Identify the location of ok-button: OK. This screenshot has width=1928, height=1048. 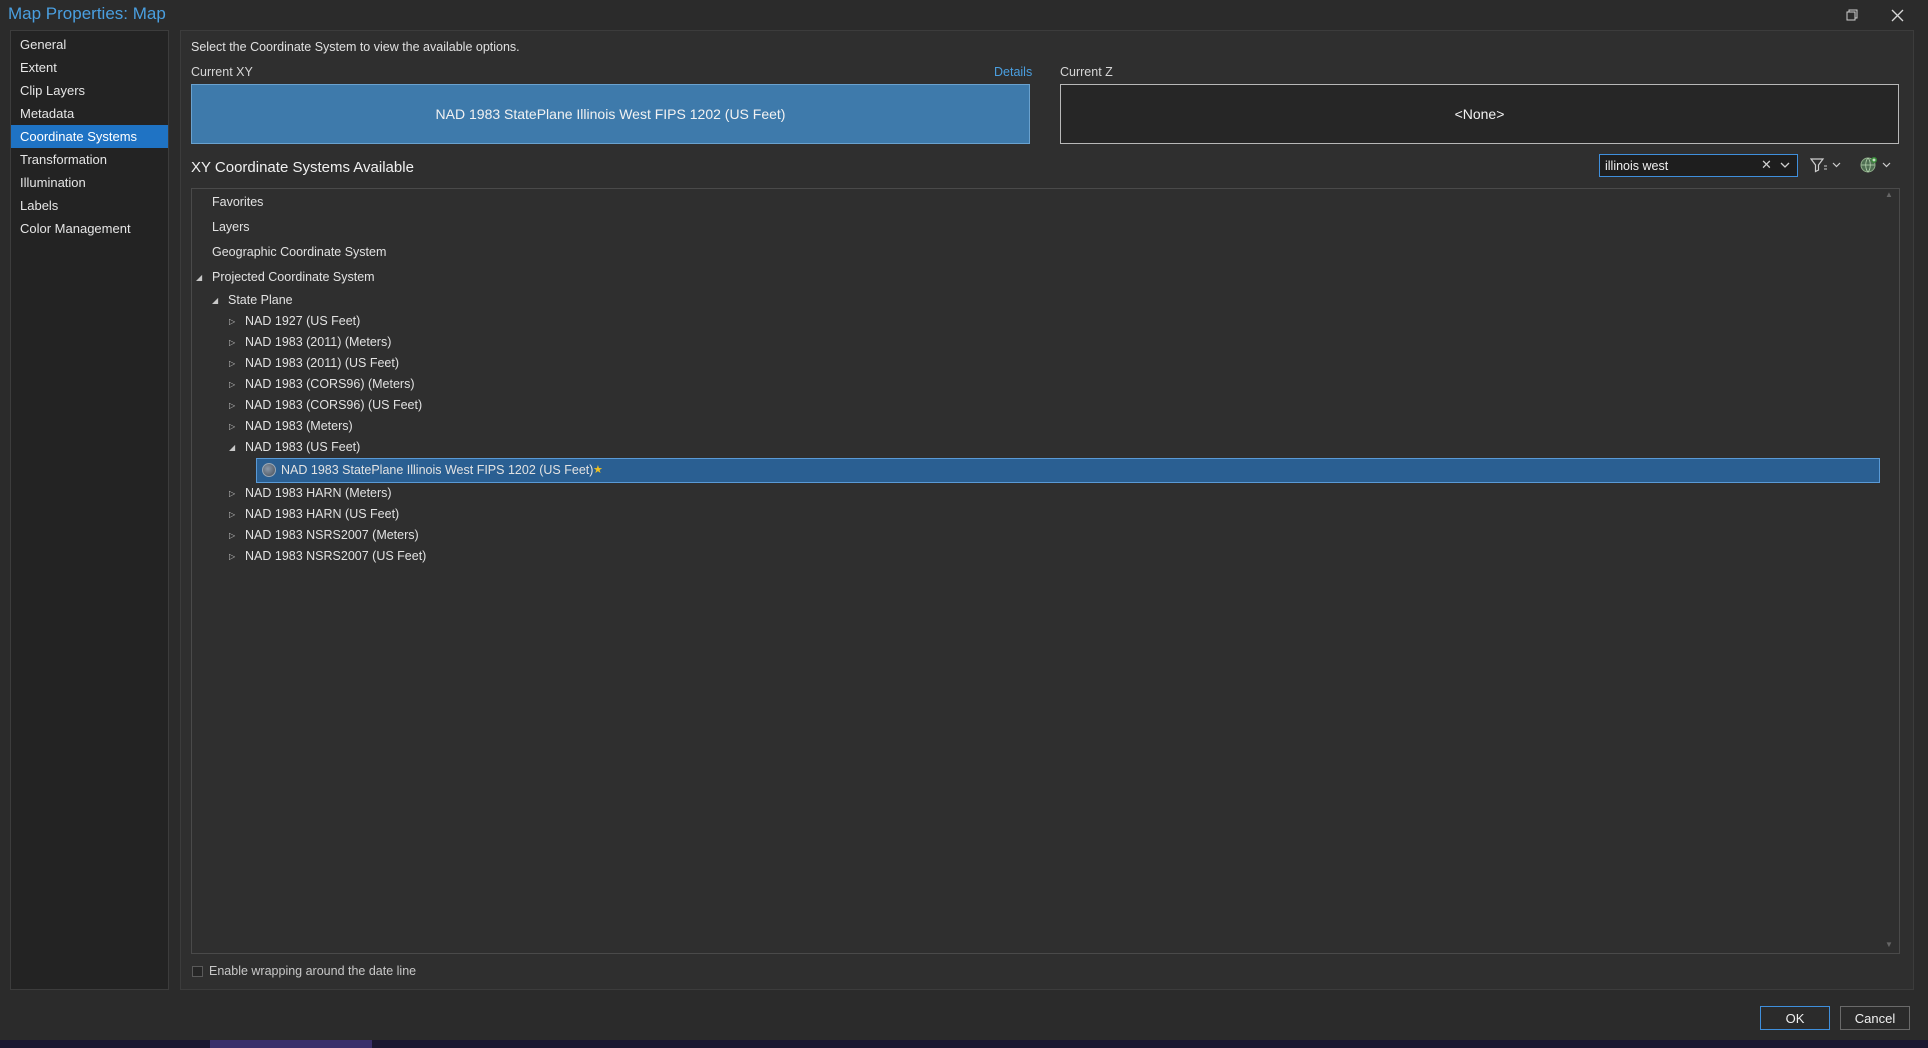
(1795, 1018).